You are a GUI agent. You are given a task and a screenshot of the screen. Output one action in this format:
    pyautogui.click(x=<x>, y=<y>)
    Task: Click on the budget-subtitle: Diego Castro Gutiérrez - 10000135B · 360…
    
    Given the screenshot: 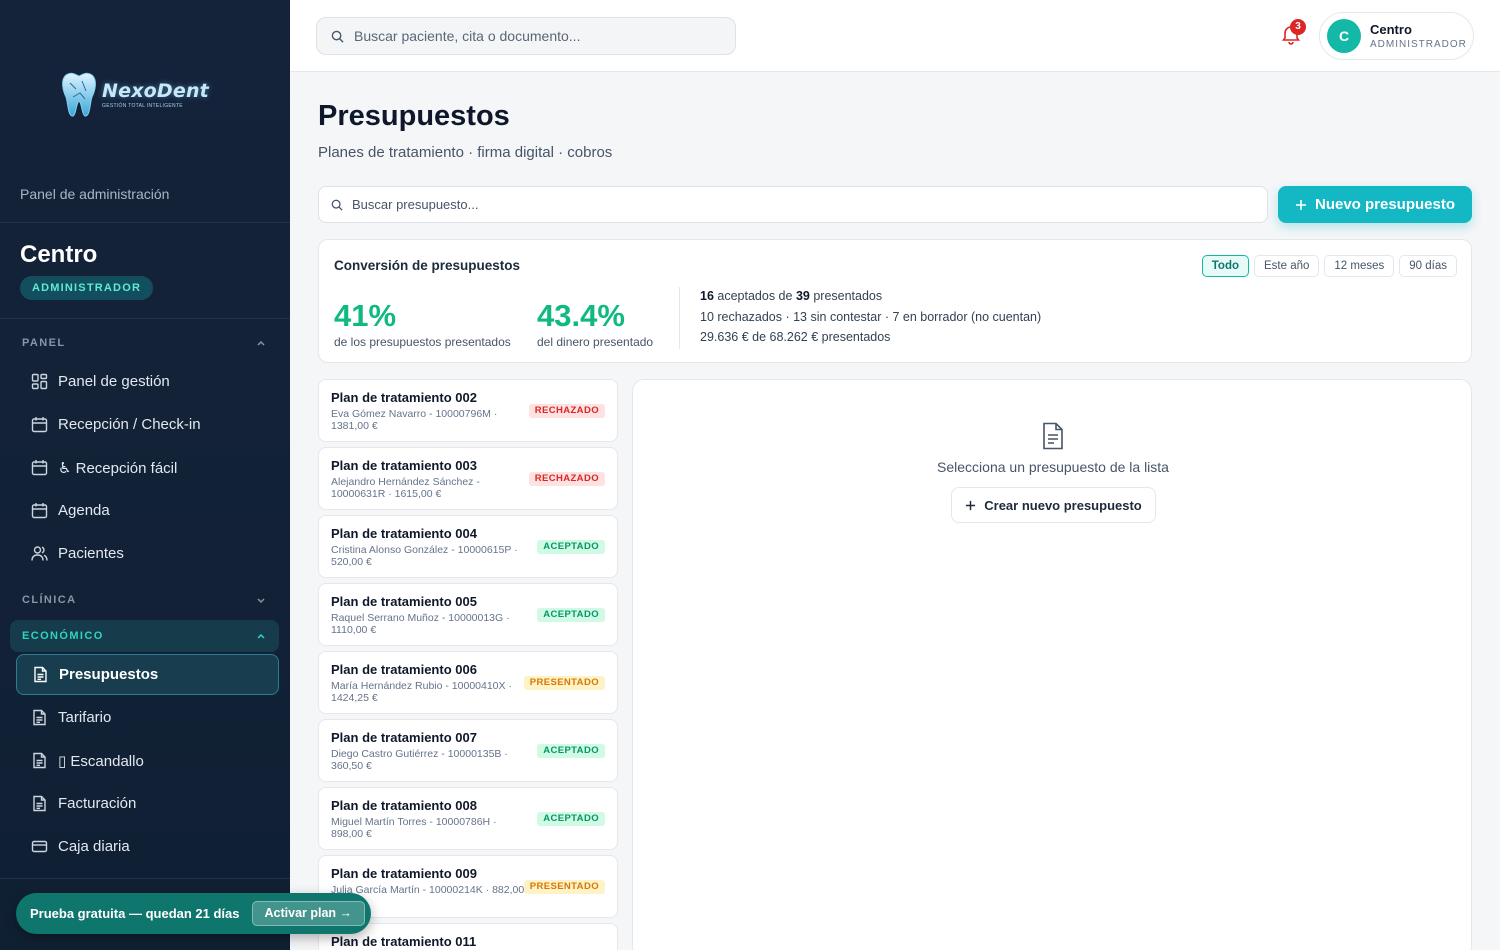 What is the action you would take?
    pyautogui.click(x=419, y=760)
    